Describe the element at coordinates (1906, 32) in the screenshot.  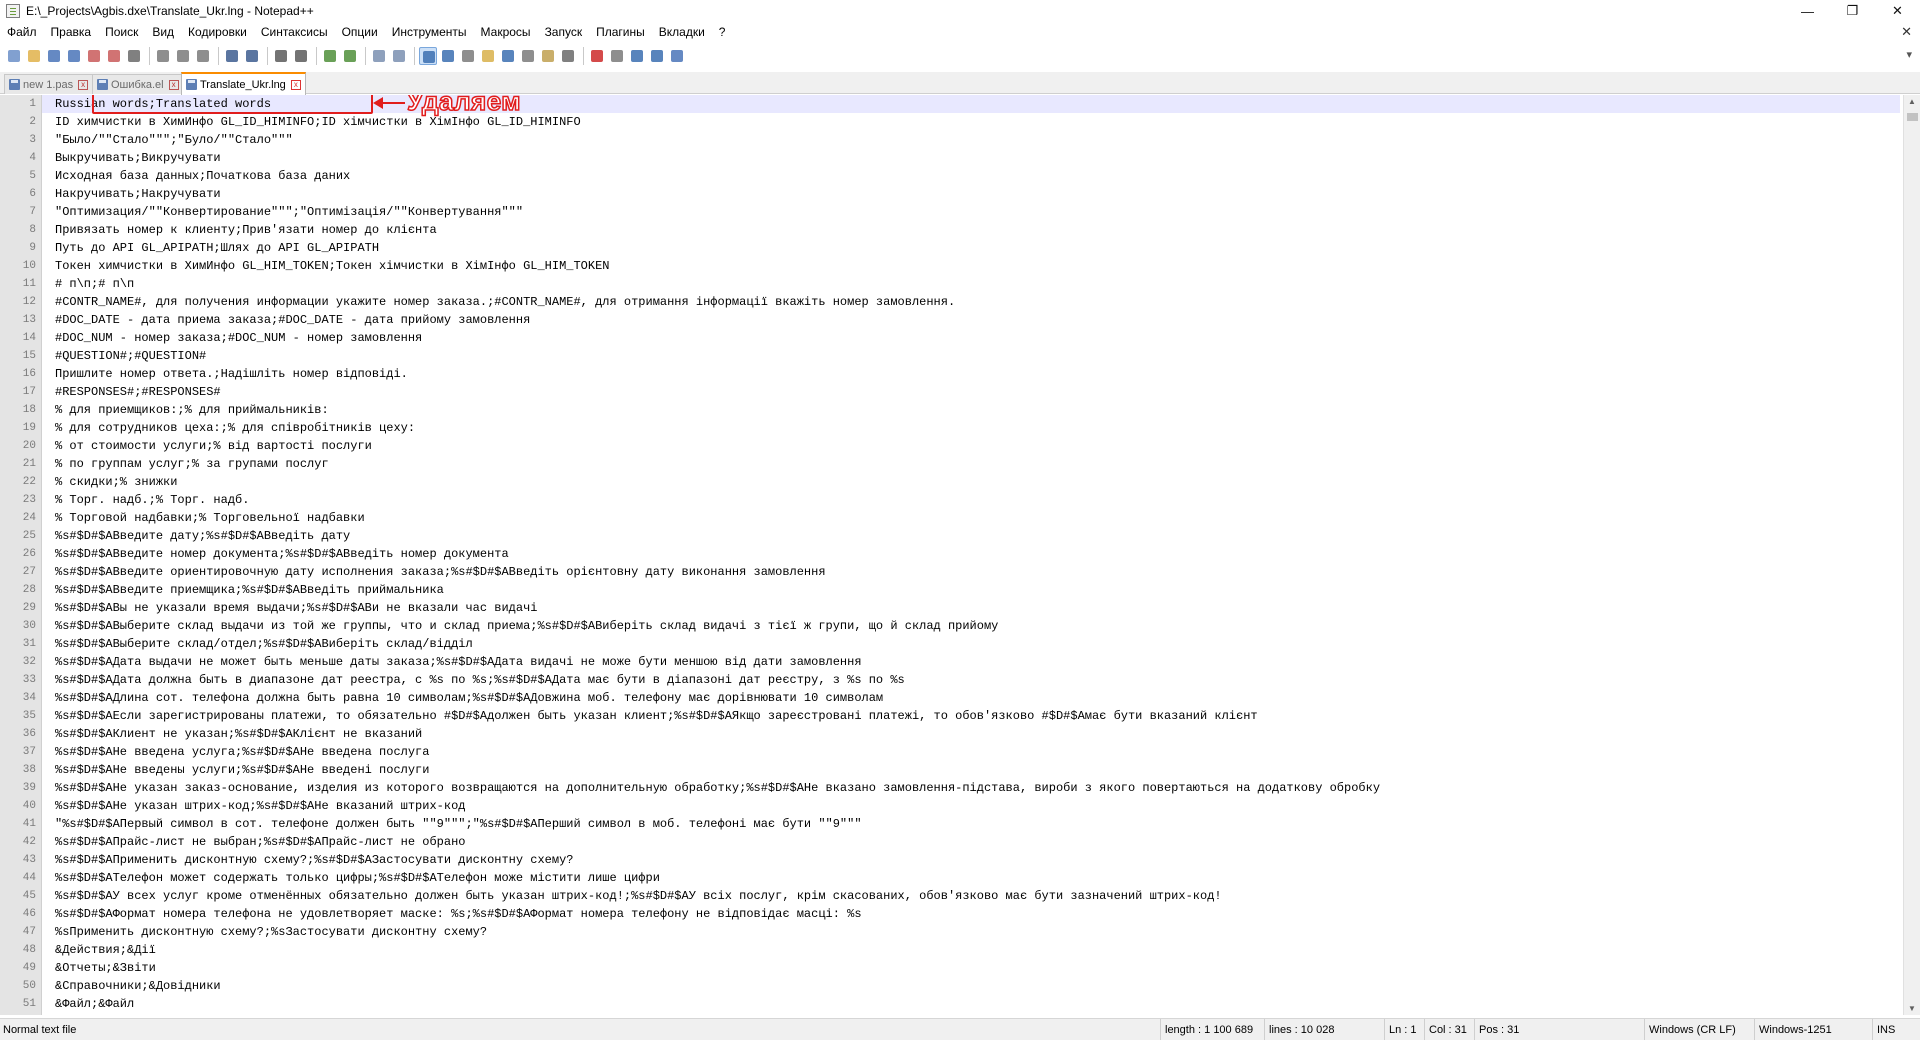
I see `close-document-icon: ✕` at that location.